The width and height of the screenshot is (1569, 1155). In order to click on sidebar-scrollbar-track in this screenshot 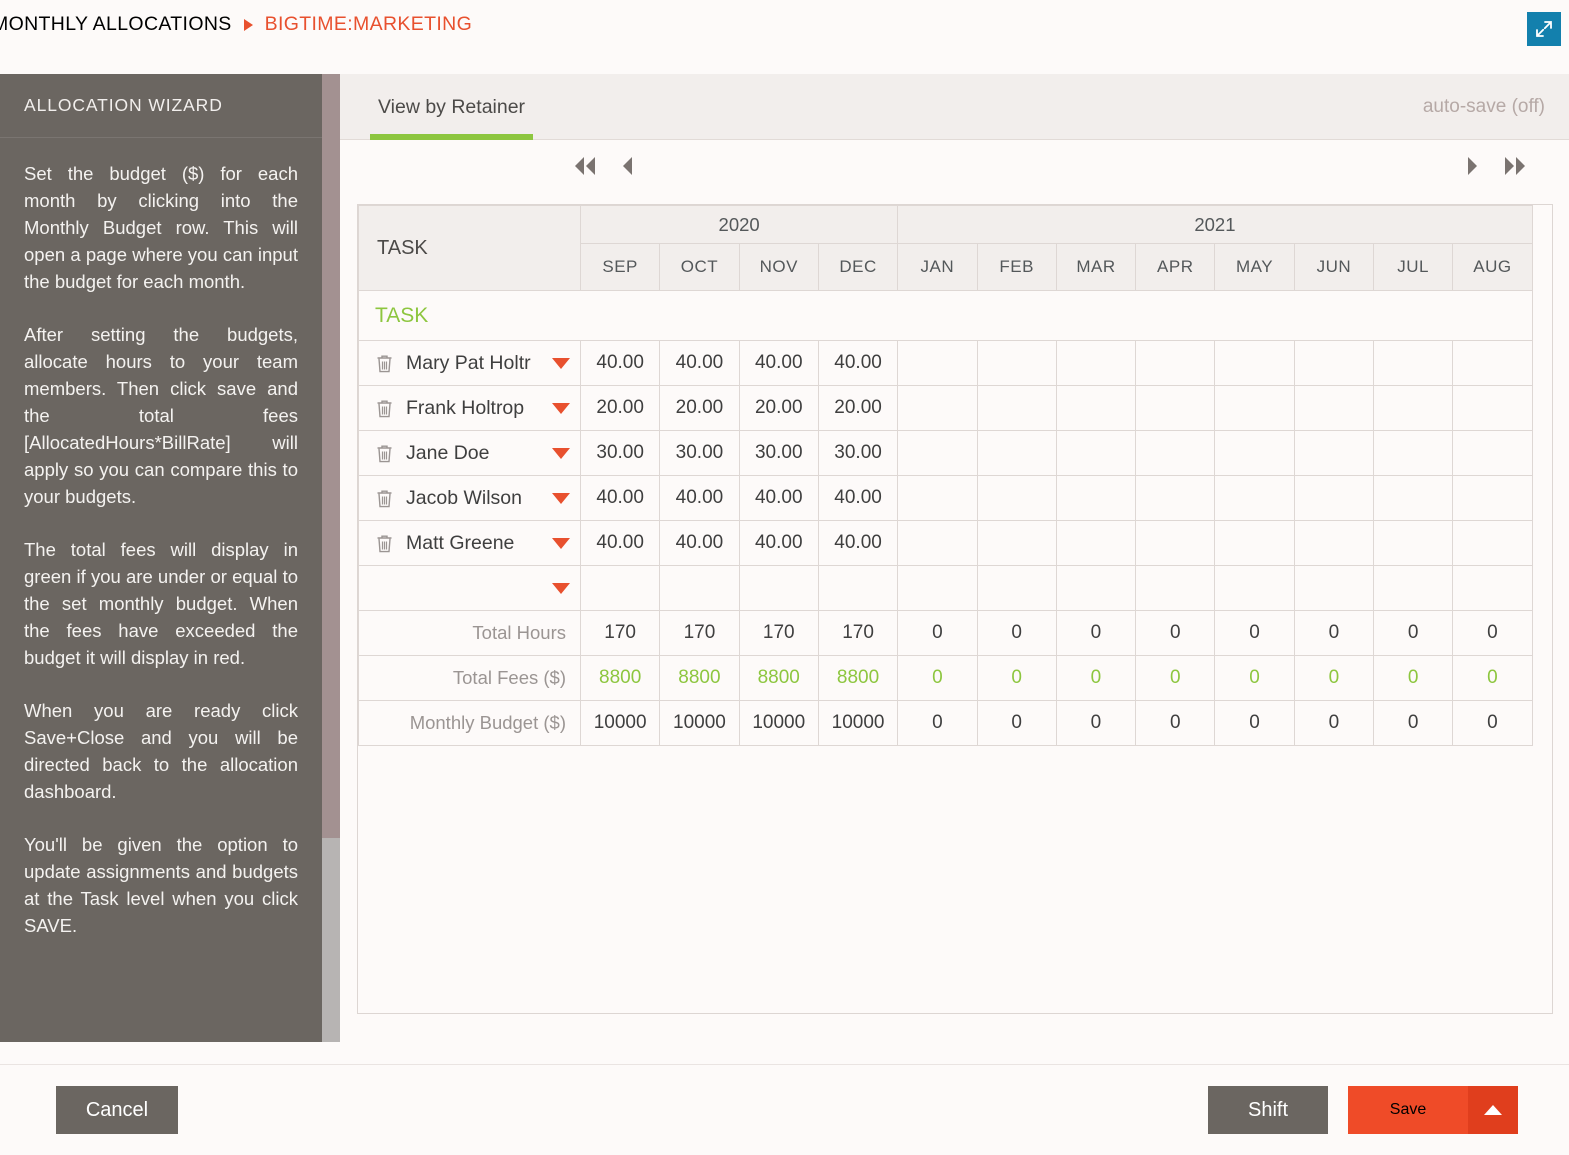, I will do `click(331, 558)`.